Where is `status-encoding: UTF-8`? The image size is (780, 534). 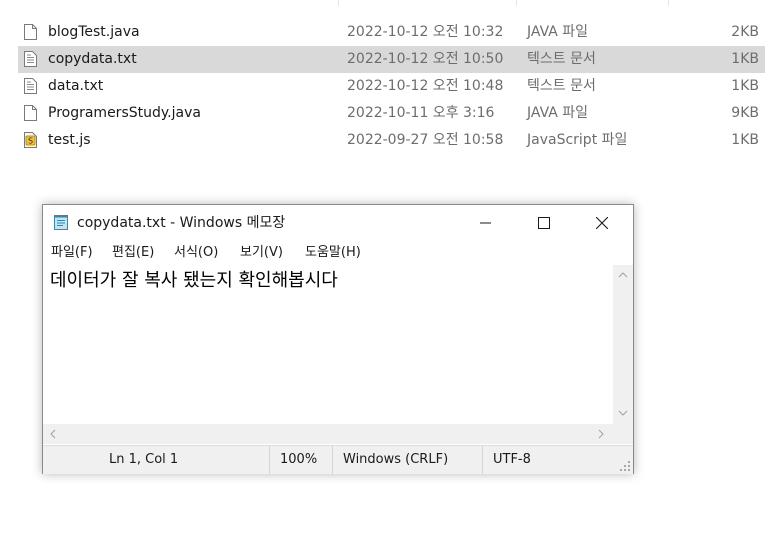 status-encoding: UTF-8 is located at coordinates (557, 460).